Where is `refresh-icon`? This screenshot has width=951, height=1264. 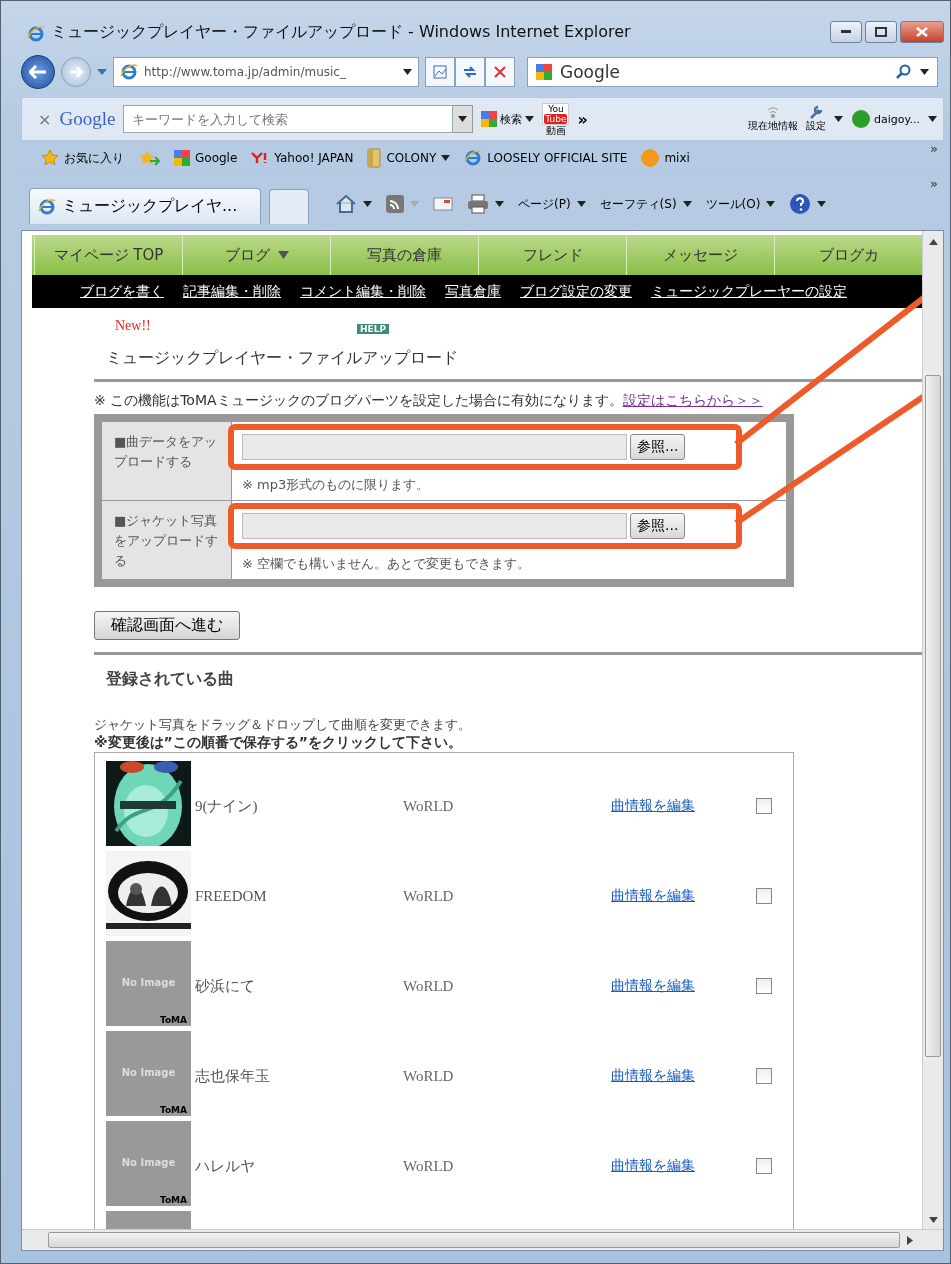
refresh-icon is located at coordinates (470, 72).